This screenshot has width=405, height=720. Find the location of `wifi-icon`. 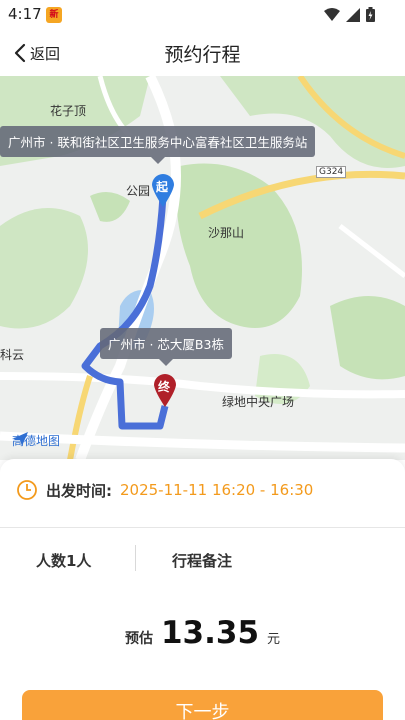

wifi-icon is located at coordinates (332, 14).